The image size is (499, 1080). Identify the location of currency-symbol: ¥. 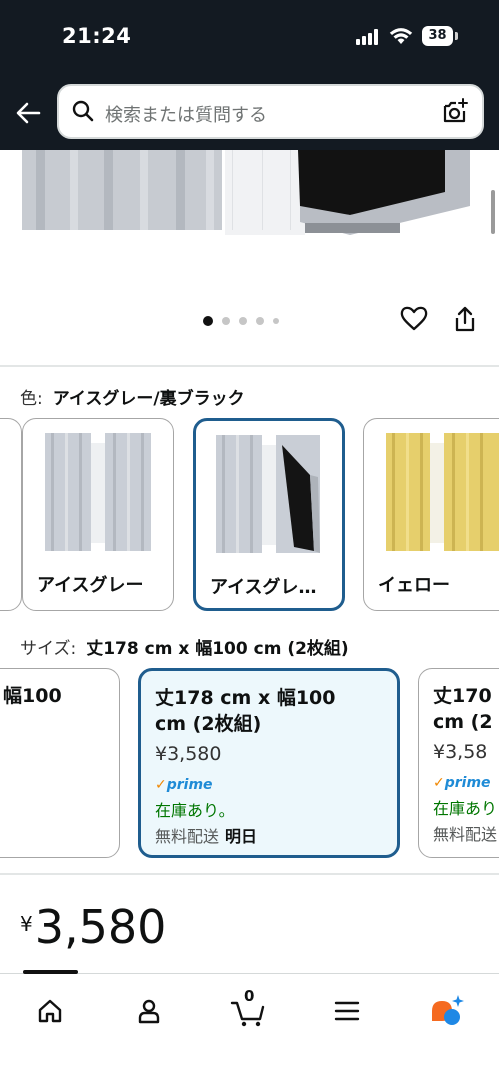
(26, 924).